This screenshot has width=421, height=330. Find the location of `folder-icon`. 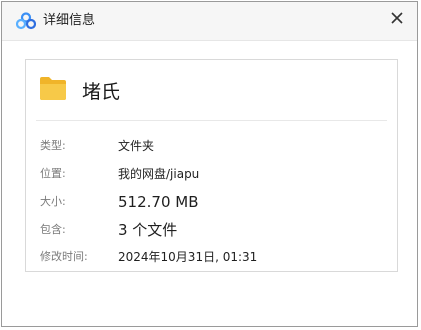

folder-icon is located at coordinates (53, 88).